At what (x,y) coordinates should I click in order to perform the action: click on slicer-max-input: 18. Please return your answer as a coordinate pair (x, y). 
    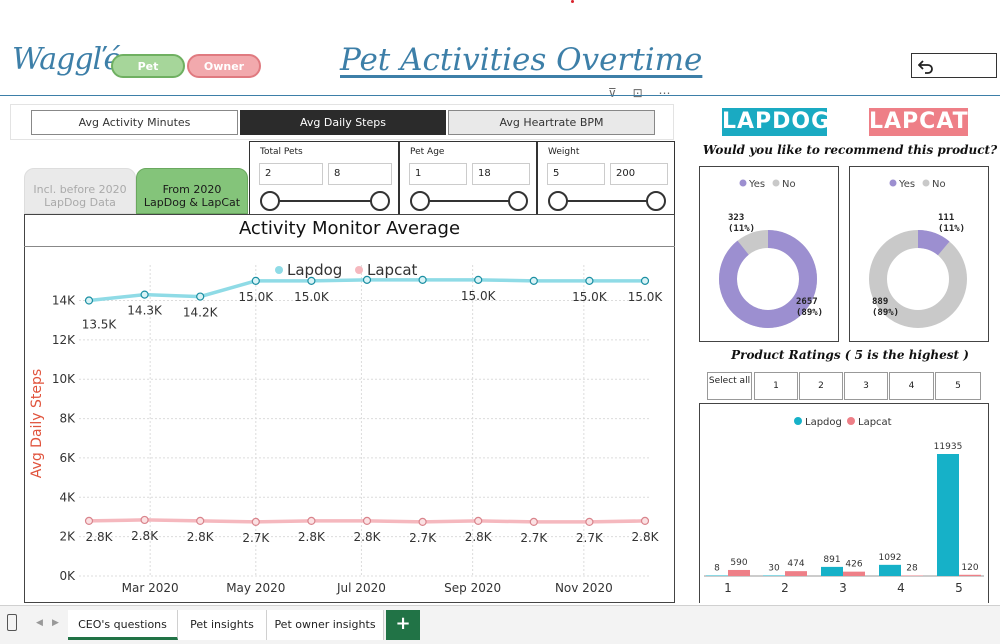
    Looking at the image, I should click on (501, 174).